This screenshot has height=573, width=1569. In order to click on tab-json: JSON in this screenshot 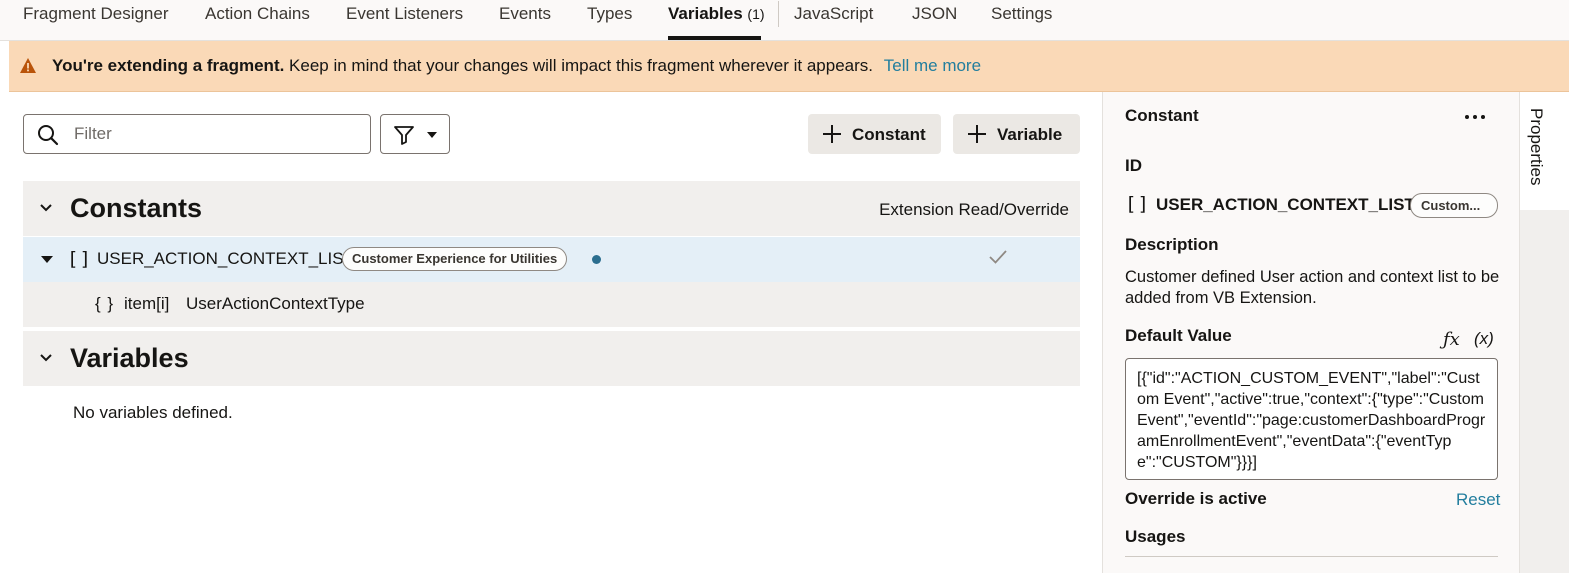, I will do `click(934, 20)`.